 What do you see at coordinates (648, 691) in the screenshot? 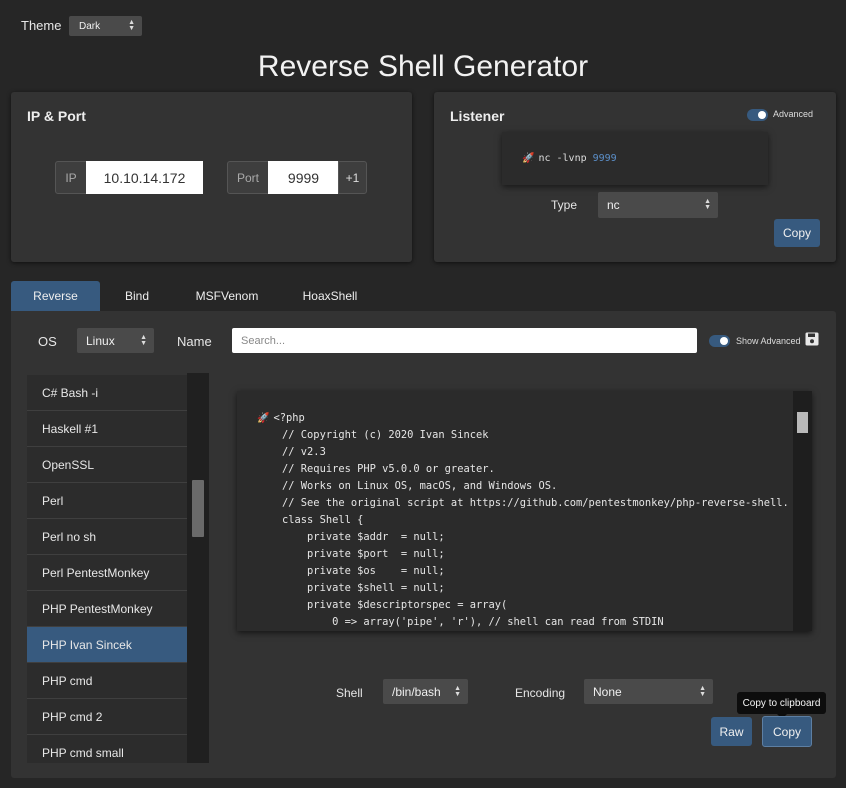
I see `encoding-select: None ▲ ▼` at bounding box center [648, 691].